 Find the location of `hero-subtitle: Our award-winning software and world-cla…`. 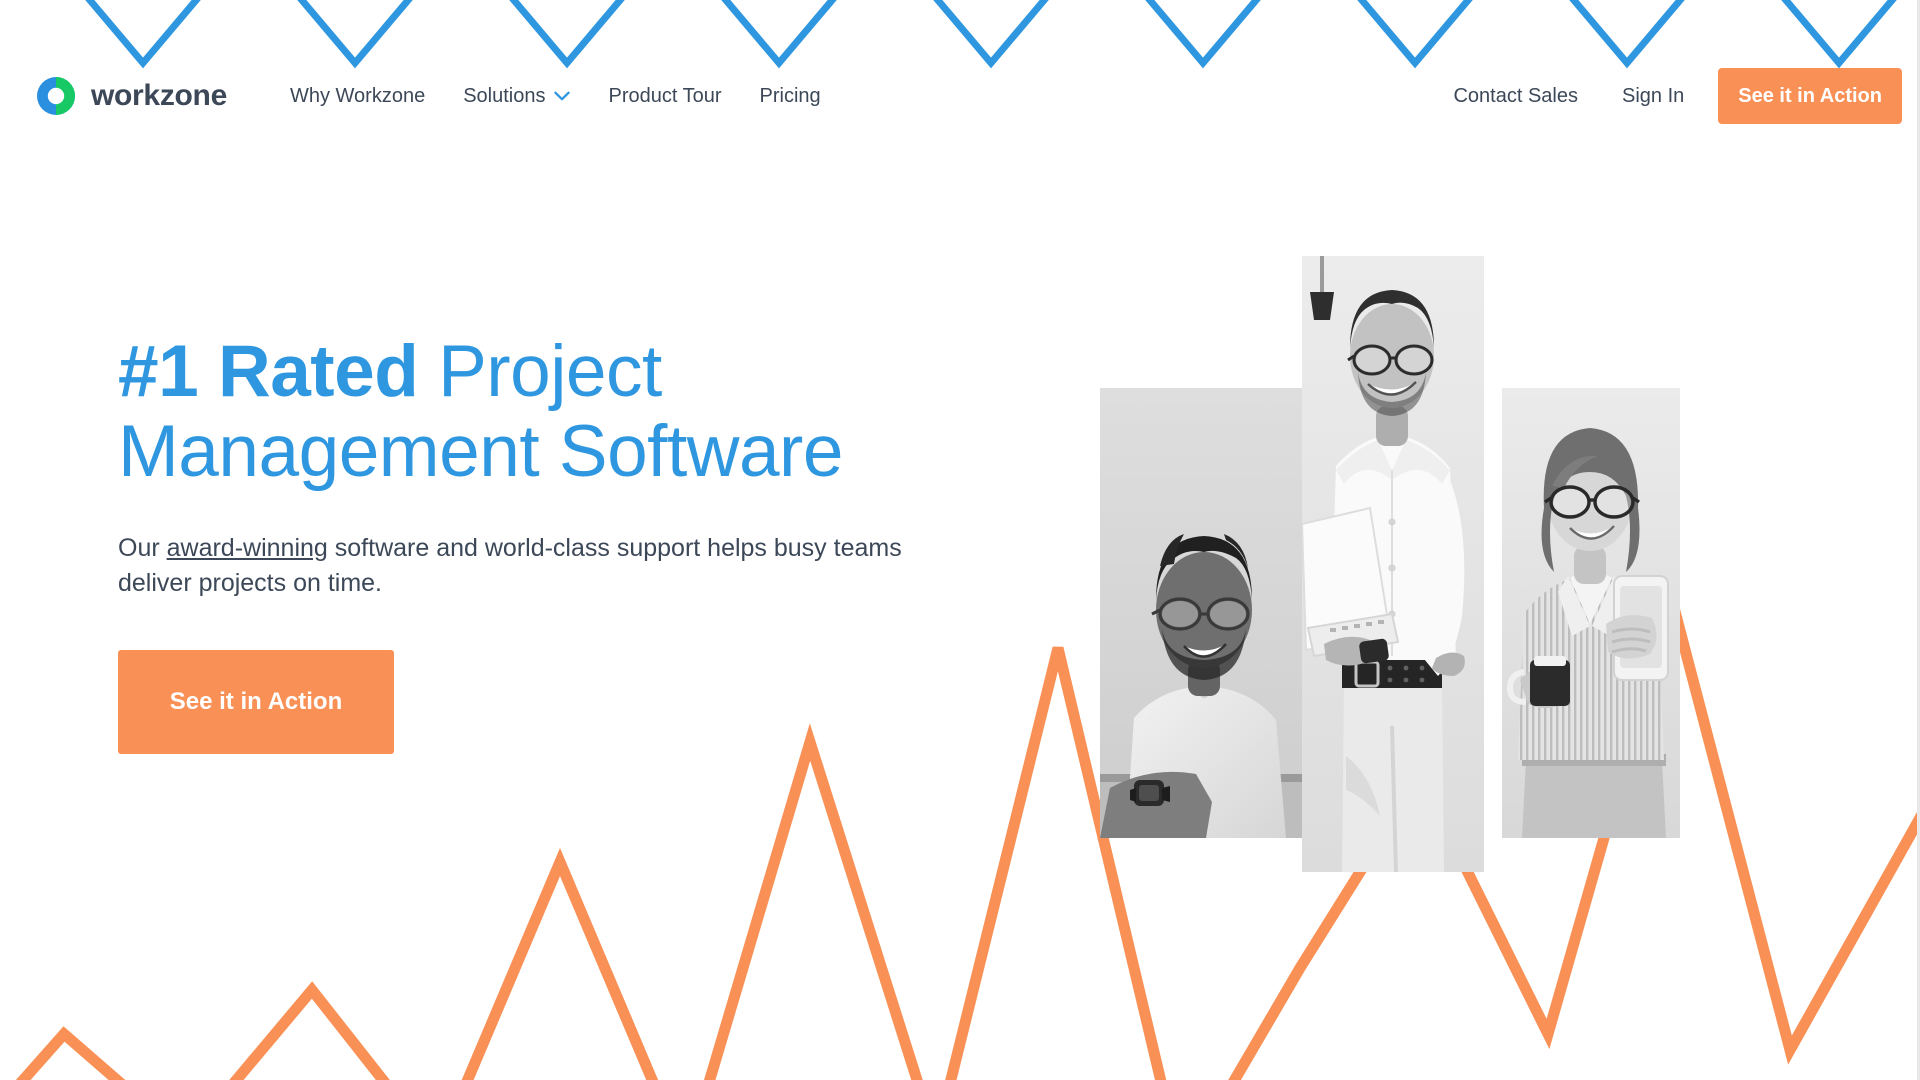

hero-subtitle: Our award-winning software and world-cla… is located at coordinates (543, 566).